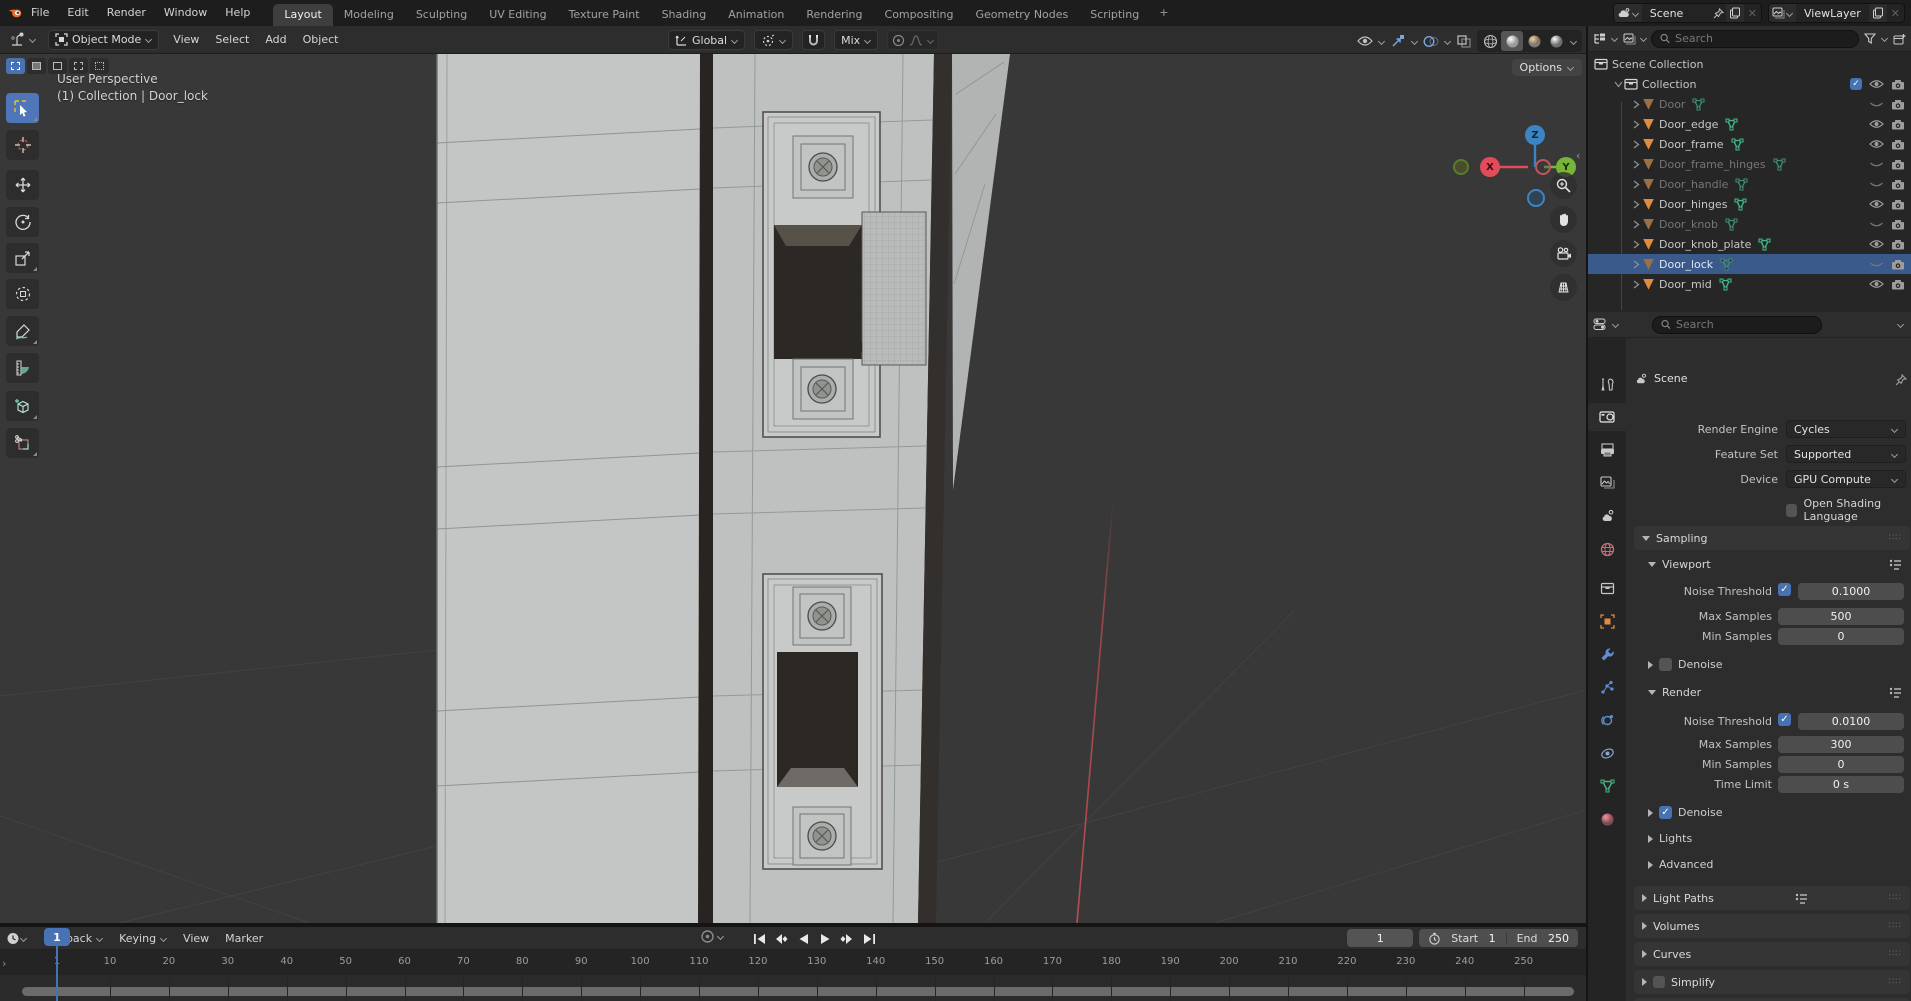 This screenshot has width=1911, height=1001. Describe the element at coordinates (916, 40) in the screenshot. I see `falloff-curve-icon` at that location.